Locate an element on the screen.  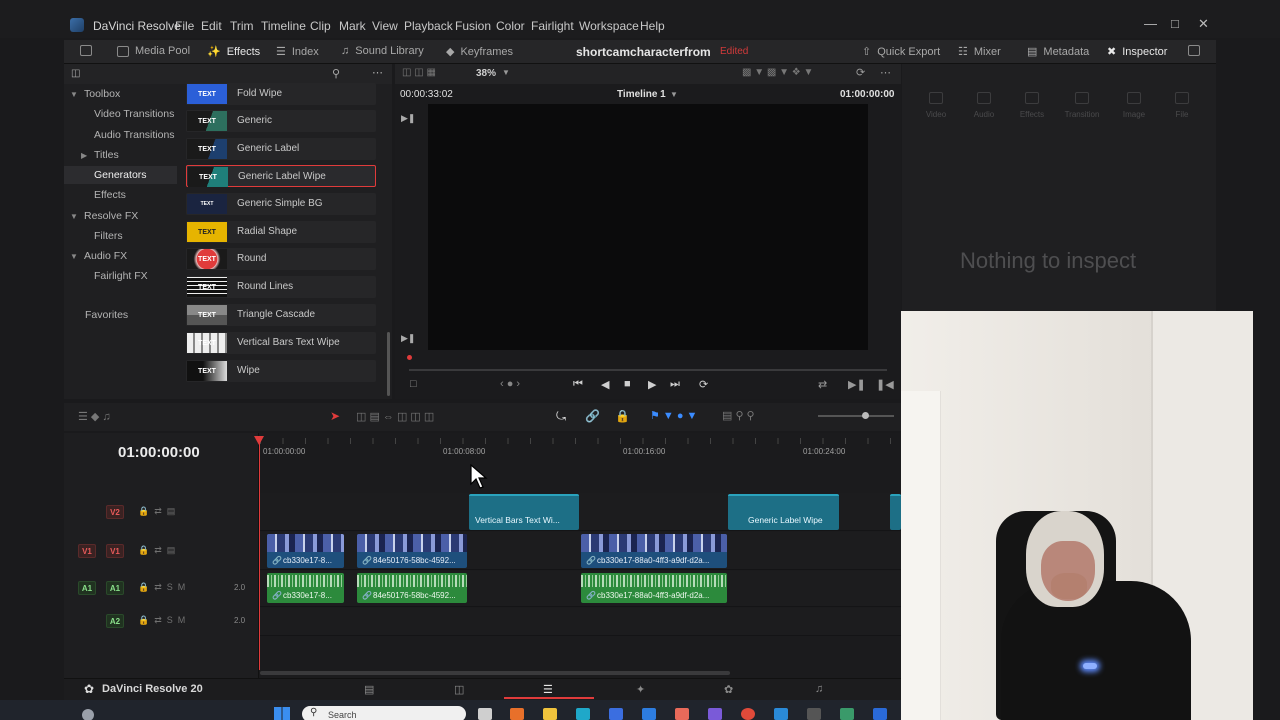
cut-page-icon: ◫ is located at coordinates (459, 689).